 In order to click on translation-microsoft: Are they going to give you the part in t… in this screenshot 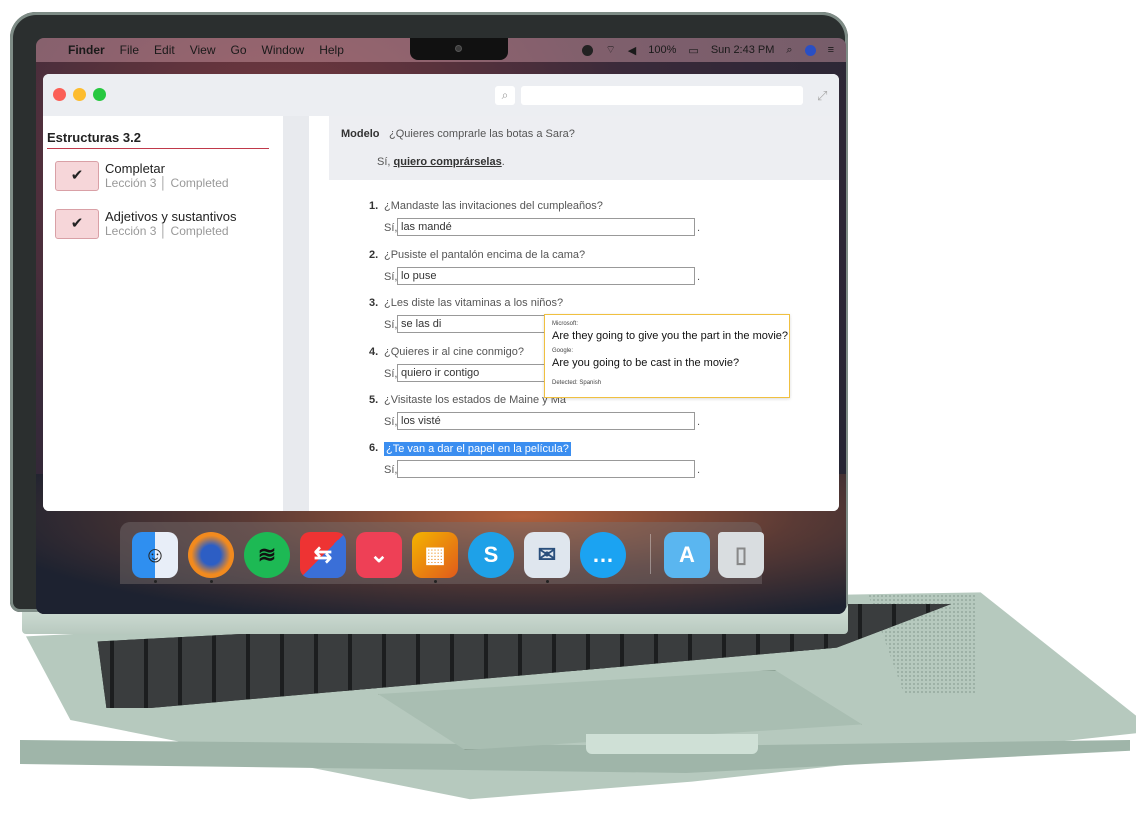, I will do `click(670, 336)`.